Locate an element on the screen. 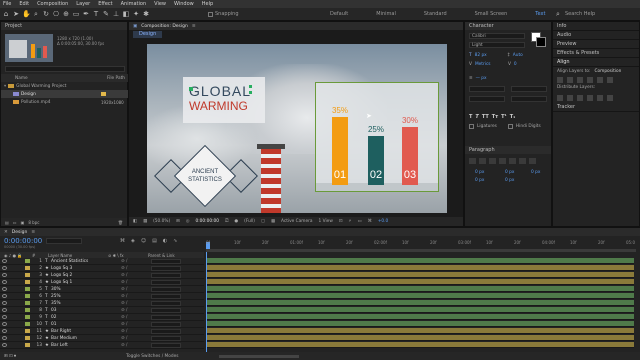 The height and width of the screenshot is (360, 640). roto-tool-icon: ✦ is located at coordinates (136, 14).